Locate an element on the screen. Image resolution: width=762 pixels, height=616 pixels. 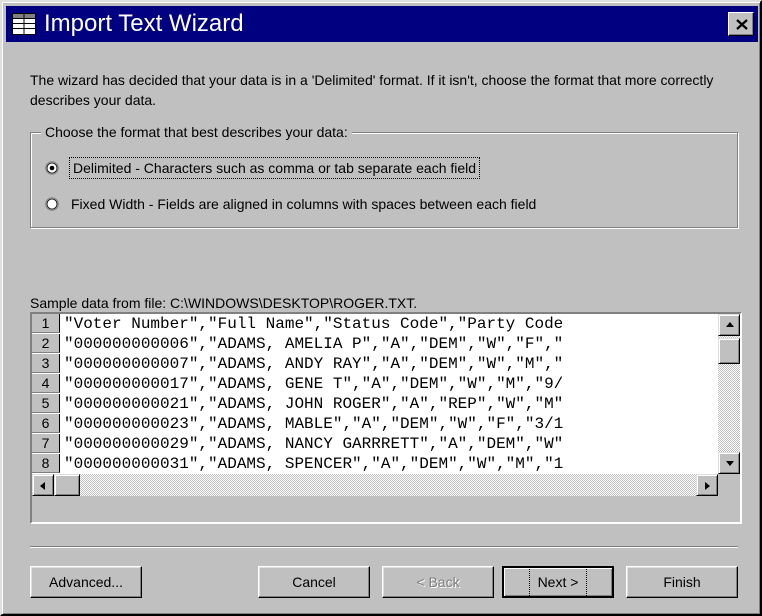
next-button: Next > is located at coordinates (558, 582).